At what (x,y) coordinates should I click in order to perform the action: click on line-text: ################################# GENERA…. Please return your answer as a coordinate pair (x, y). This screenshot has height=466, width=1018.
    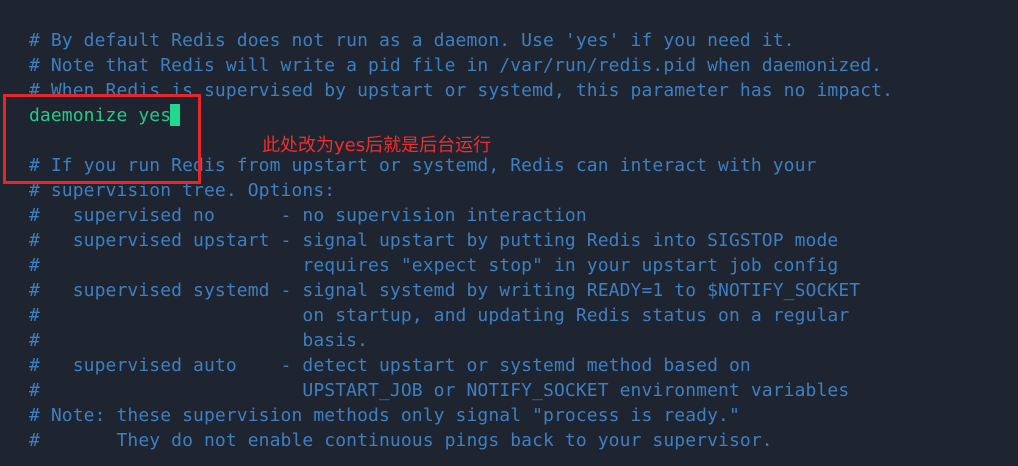
    Looking at the image, I should click on (461, 0).